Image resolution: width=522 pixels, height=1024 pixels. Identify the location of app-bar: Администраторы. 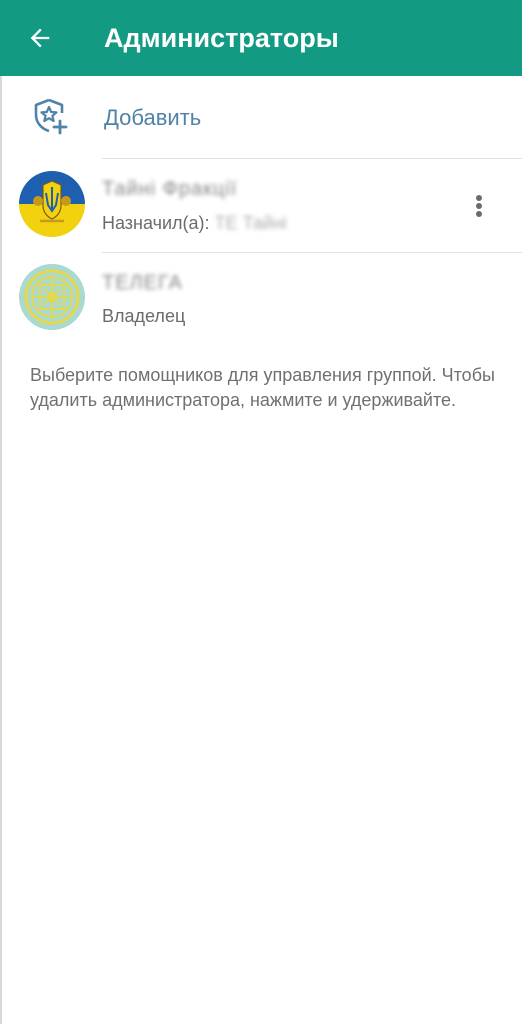
(261, 38).